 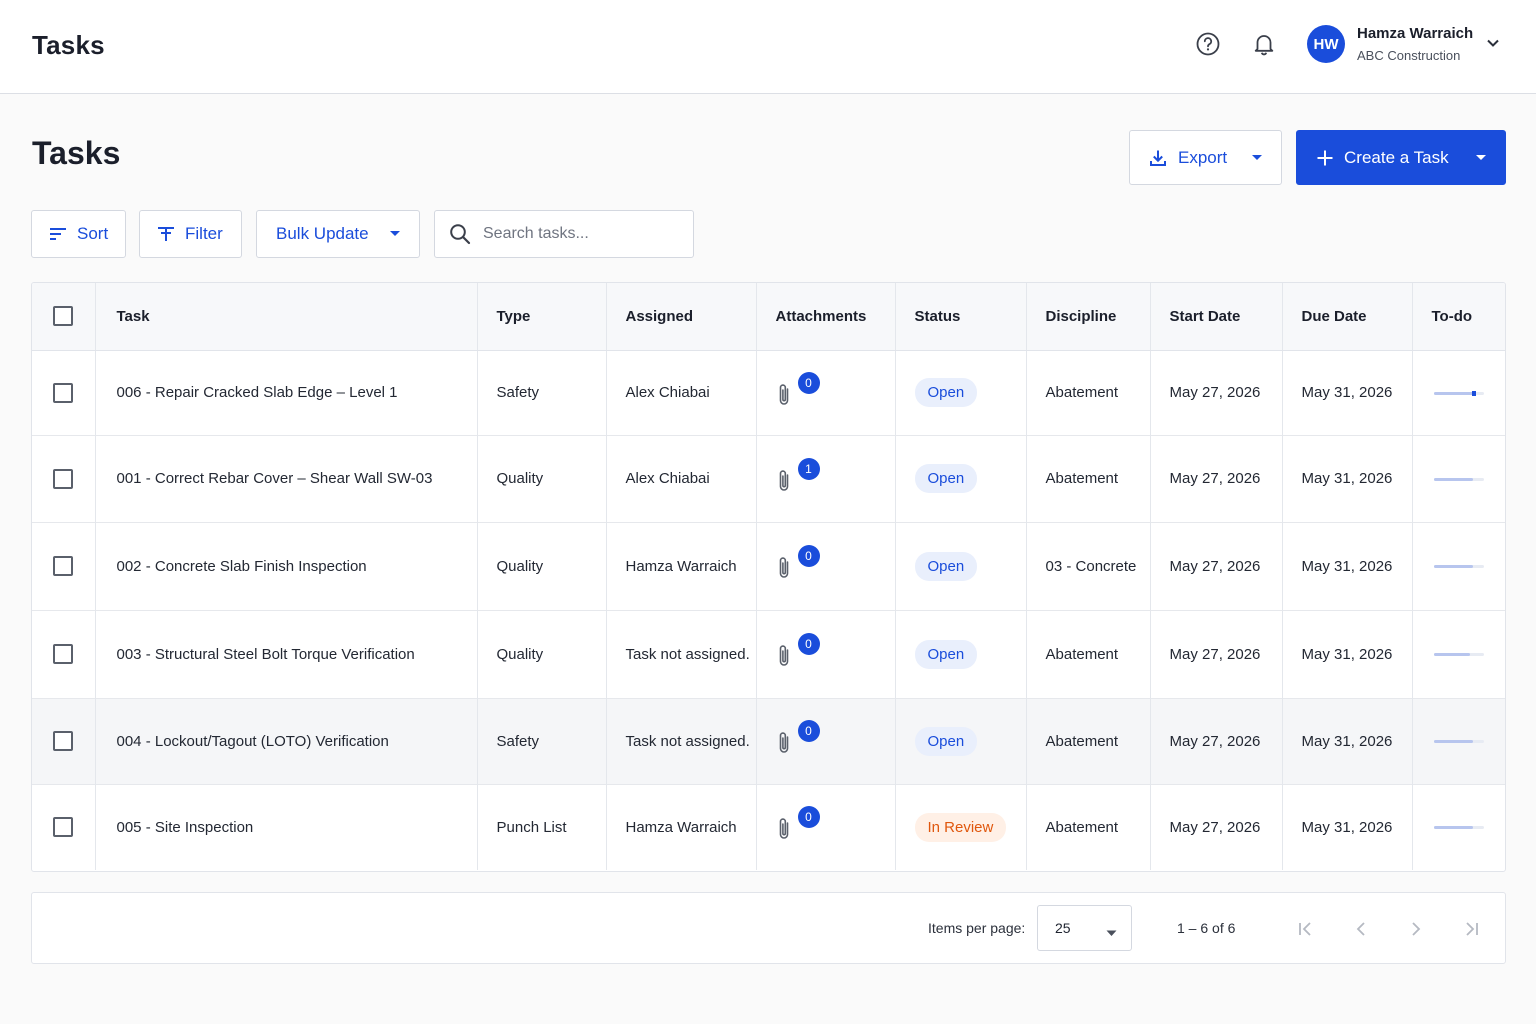 I want to click on task-name: 006 - Repair Cracked Slab Edge – Level 1, so click(x=286, y=392).